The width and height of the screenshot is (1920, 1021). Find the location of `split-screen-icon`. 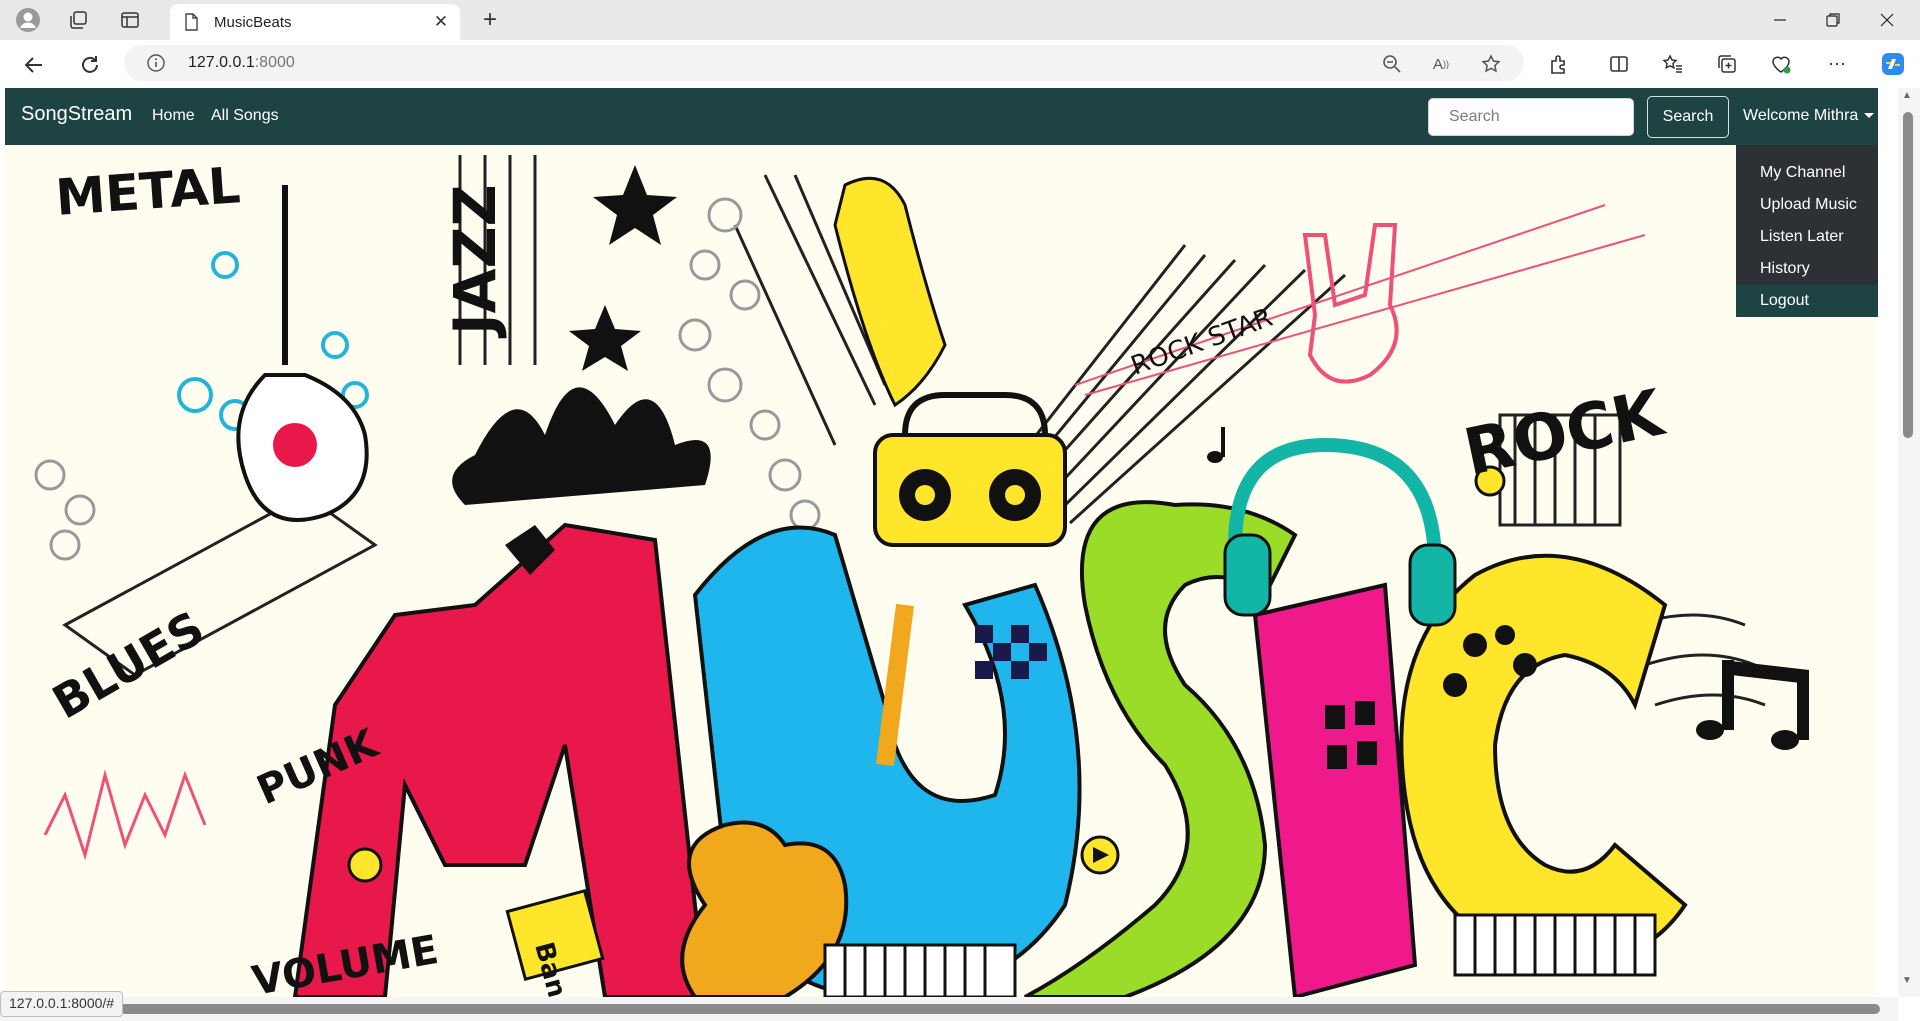

split-screen-icon is located at coordinates (1619, 64).